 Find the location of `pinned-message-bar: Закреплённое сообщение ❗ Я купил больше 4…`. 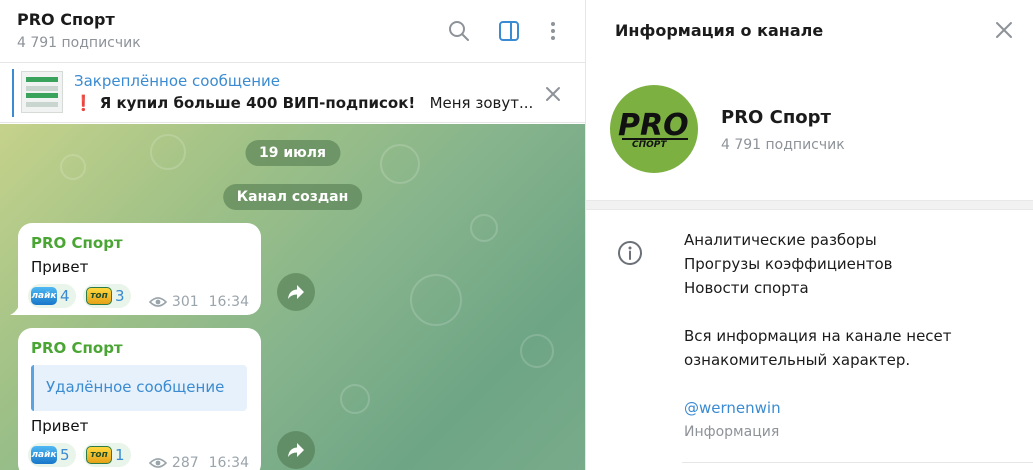

pinned-message-bar: Закреплённое сообщение ❗ Я купил больше 4… is located at coordinates (292, 93).